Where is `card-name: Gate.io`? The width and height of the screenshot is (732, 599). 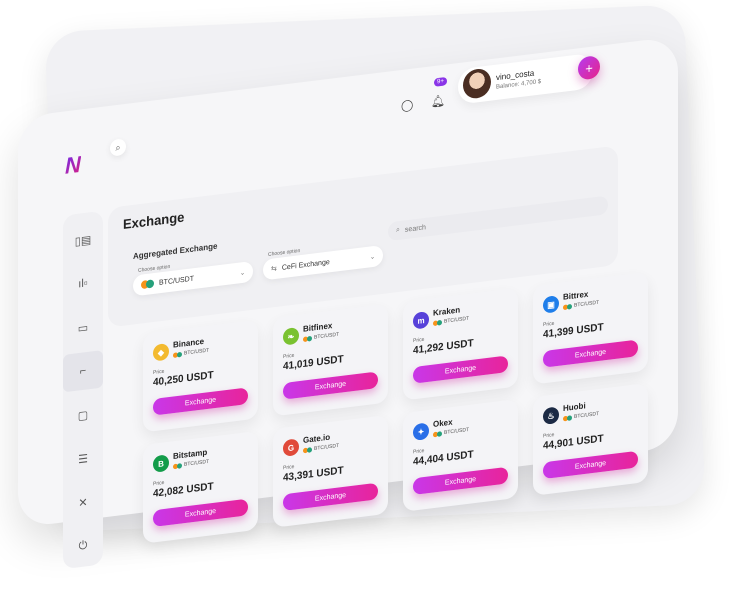 card-name: Gate.io is located at coordinates (317, 439).